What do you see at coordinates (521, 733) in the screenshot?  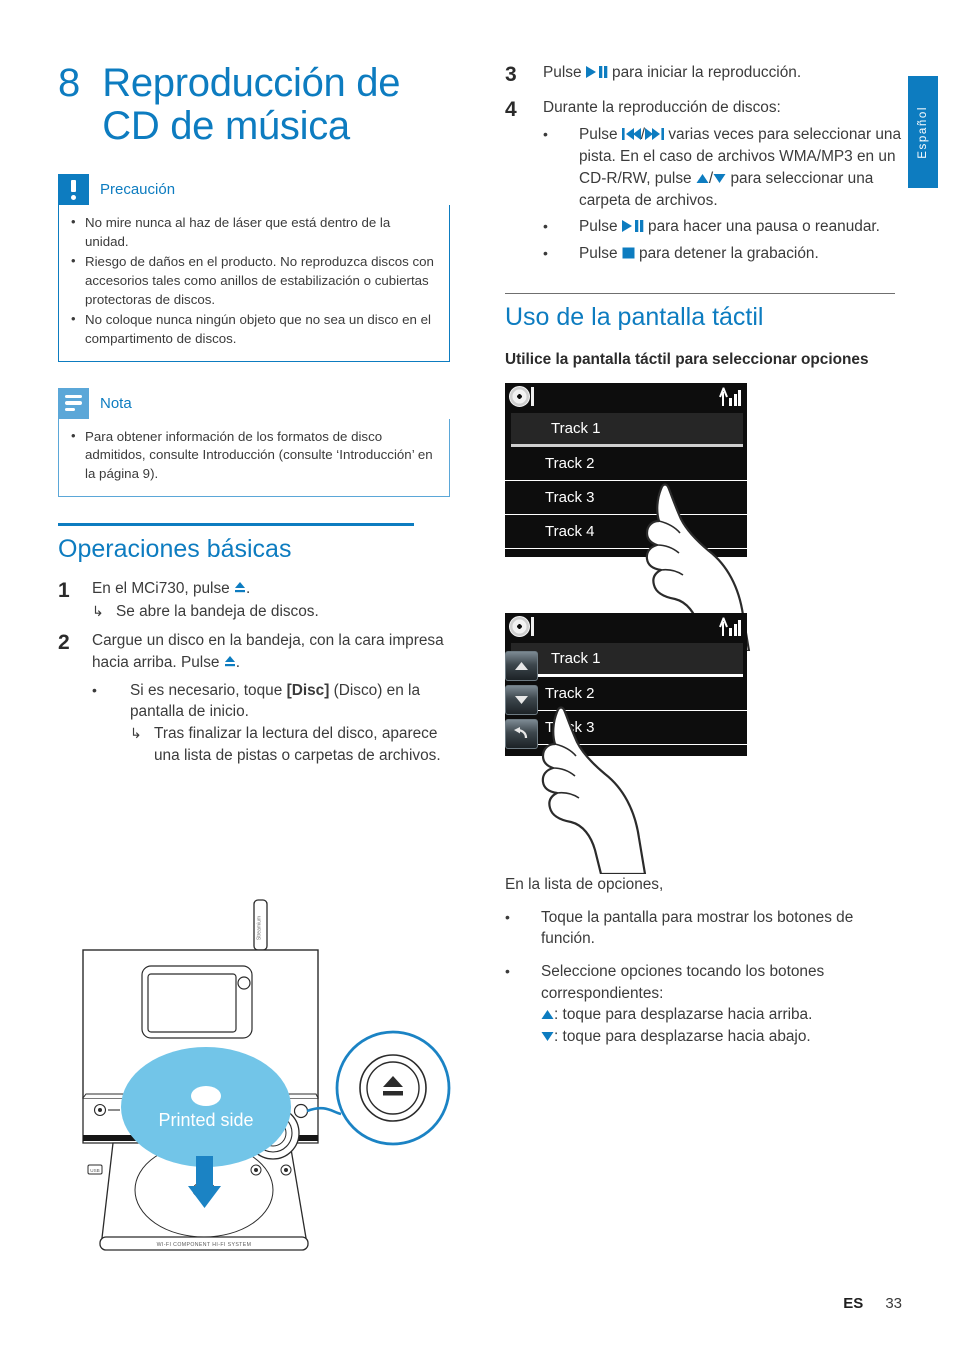 I see `back-button` at bounding box center [521, 733].